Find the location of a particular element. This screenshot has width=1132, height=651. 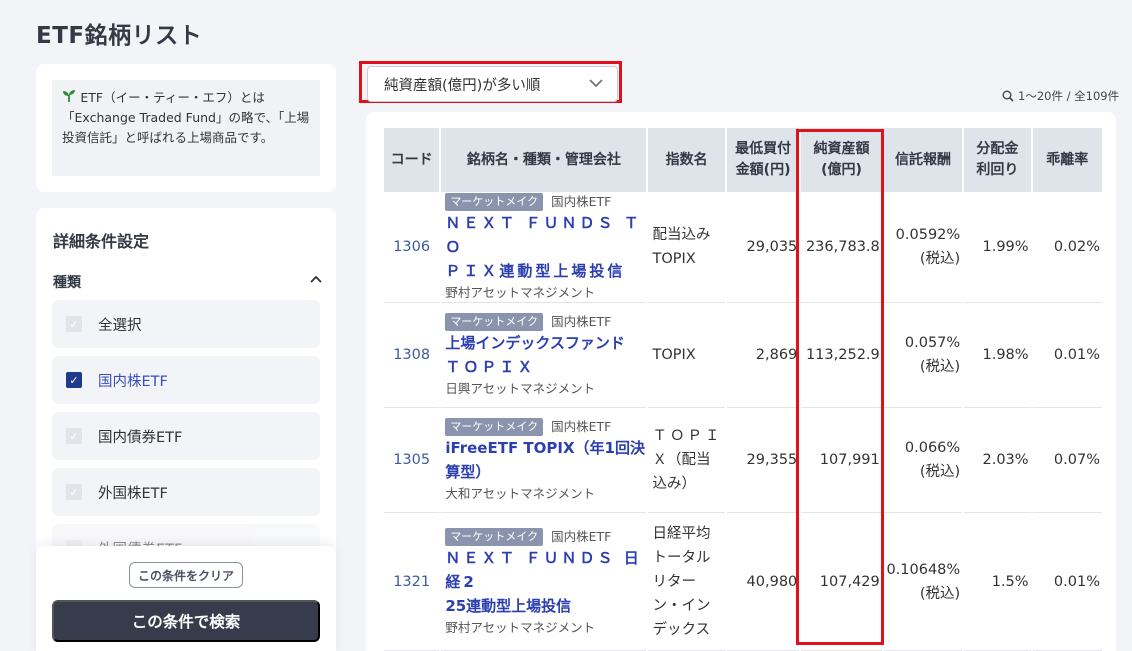

option-label: 国内債券ETF is located at coordinates (140, 437).